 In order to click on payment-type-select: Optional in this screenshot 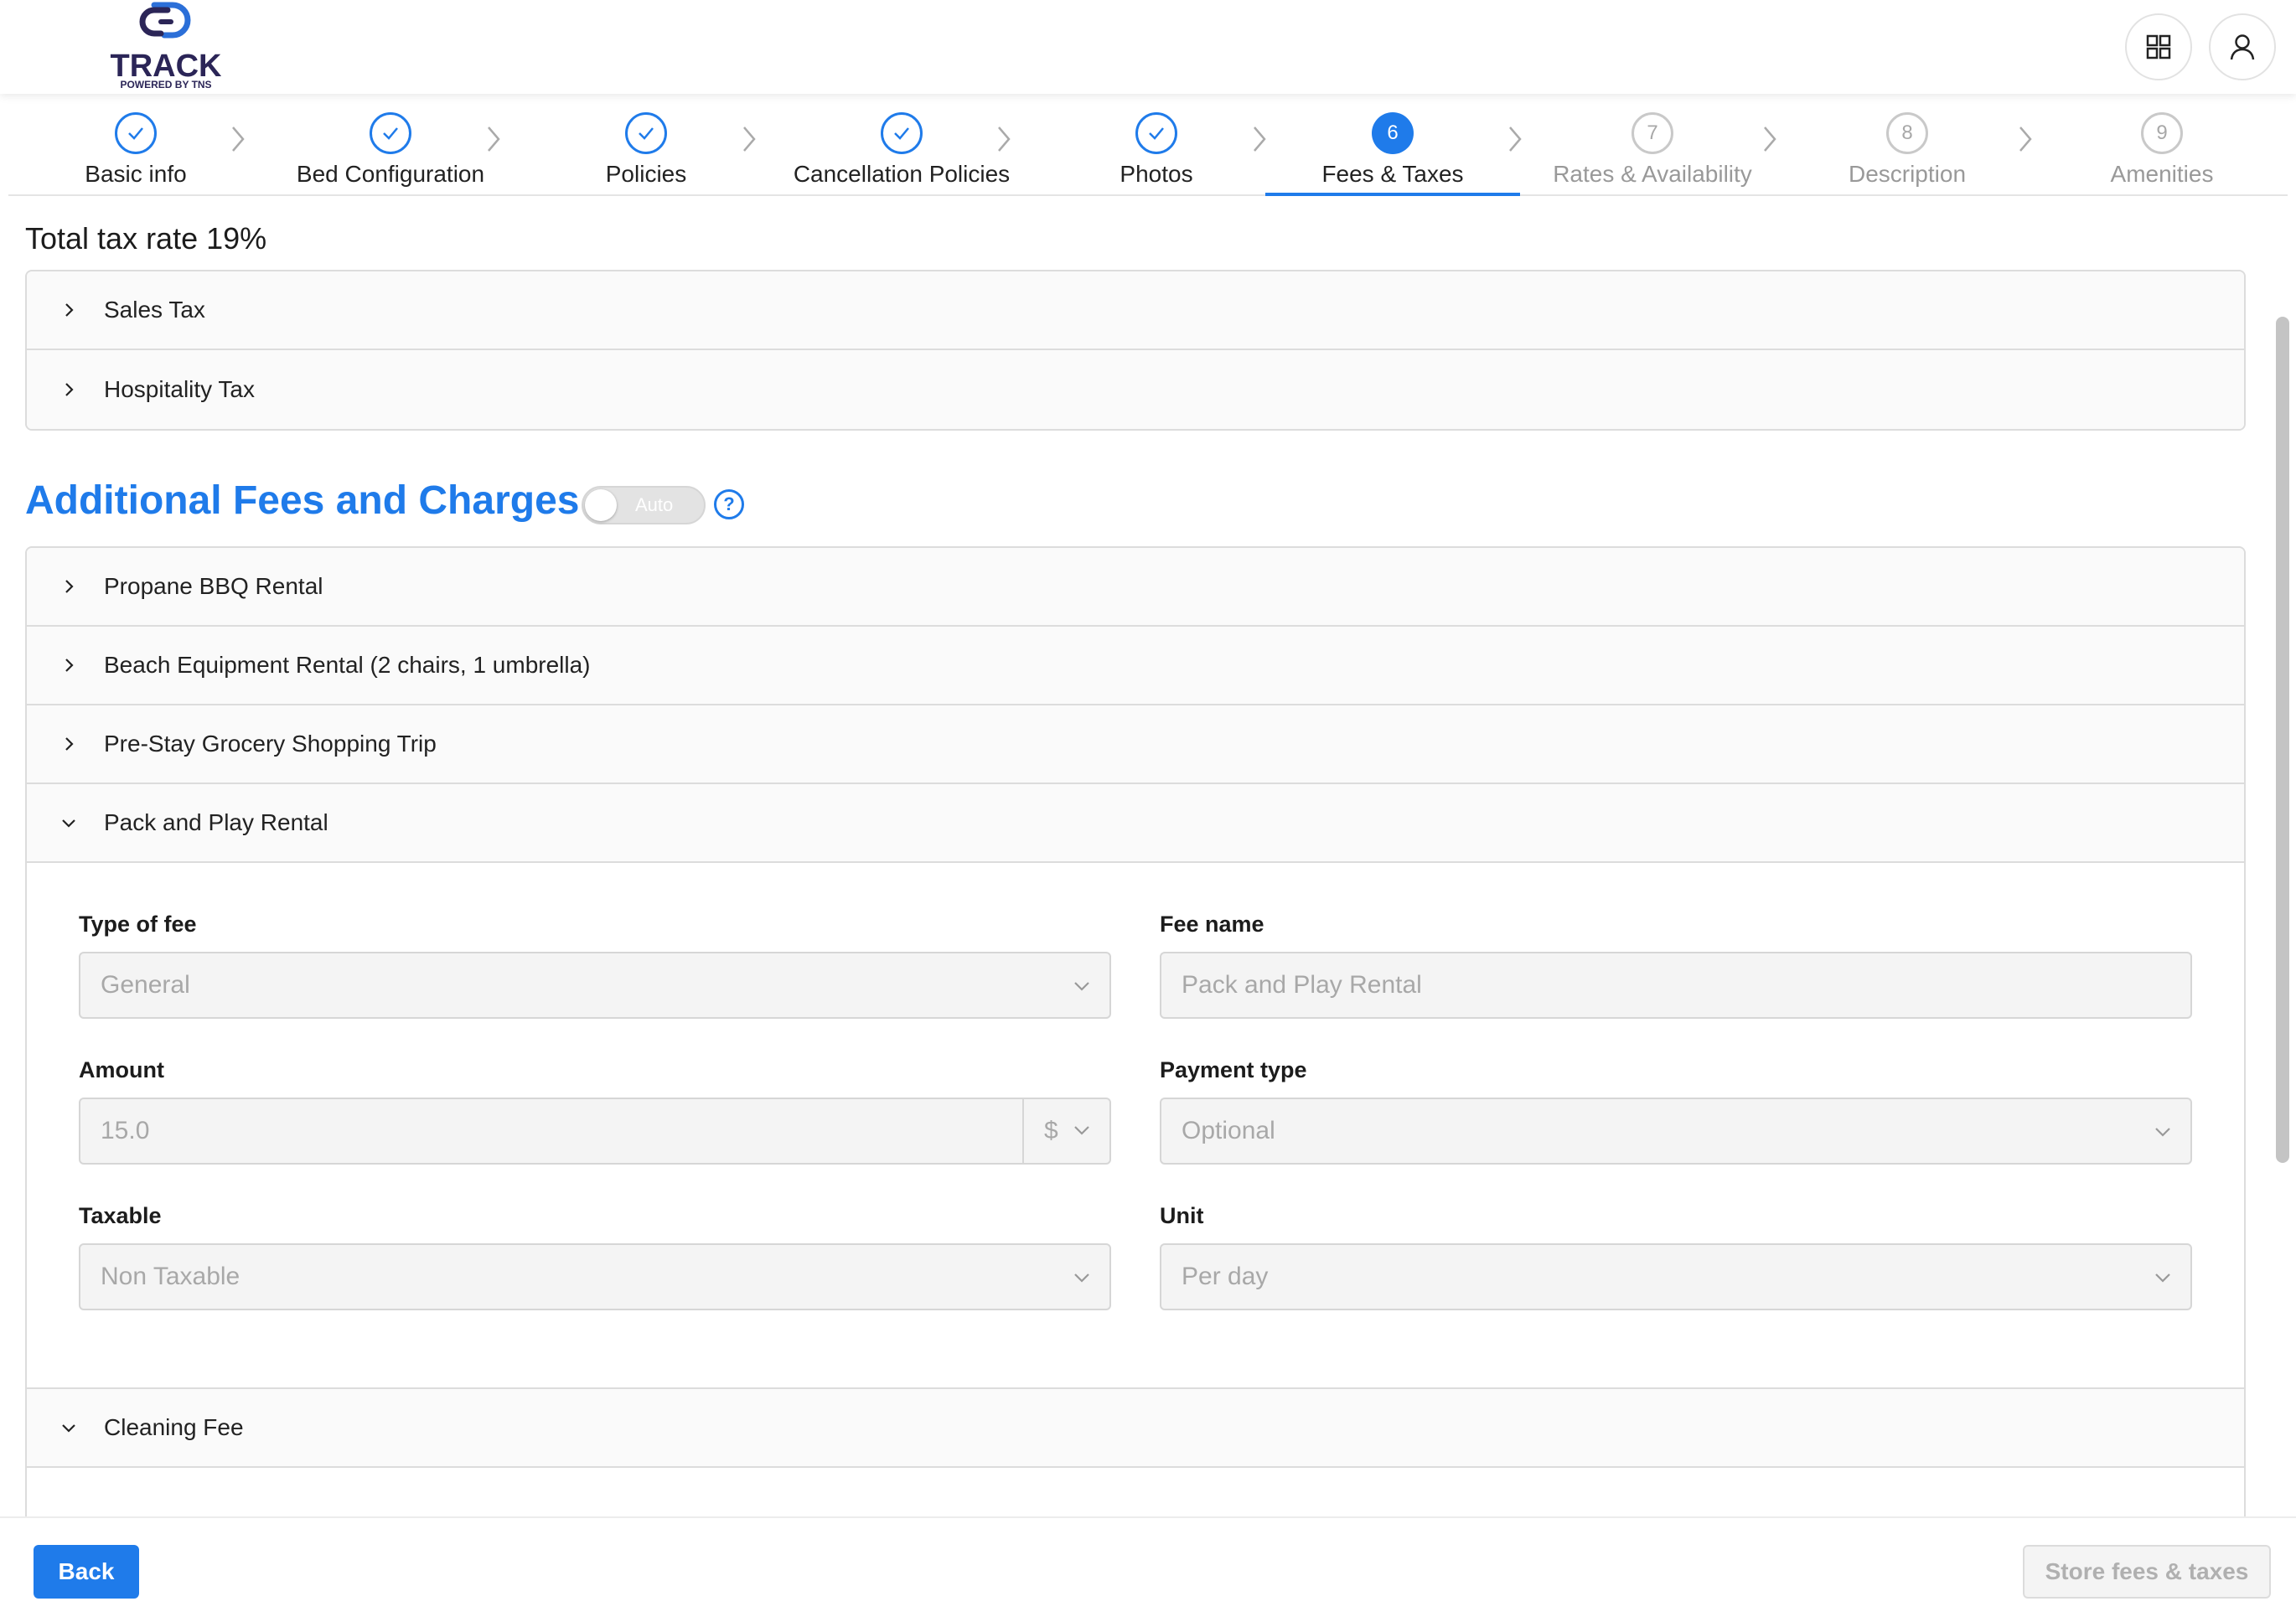, I will do `click(1676, 1131)`.